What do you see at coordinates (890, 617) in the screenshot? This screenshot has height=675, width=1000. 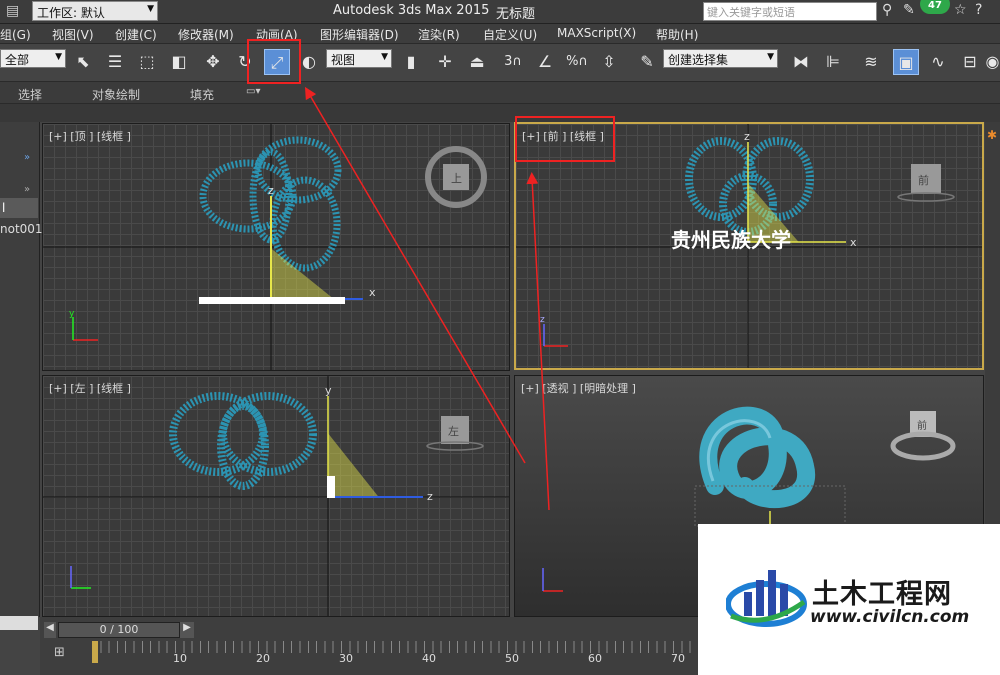 I see `watermark-url: www.civilcn.com` at bounding box center [890, 617].